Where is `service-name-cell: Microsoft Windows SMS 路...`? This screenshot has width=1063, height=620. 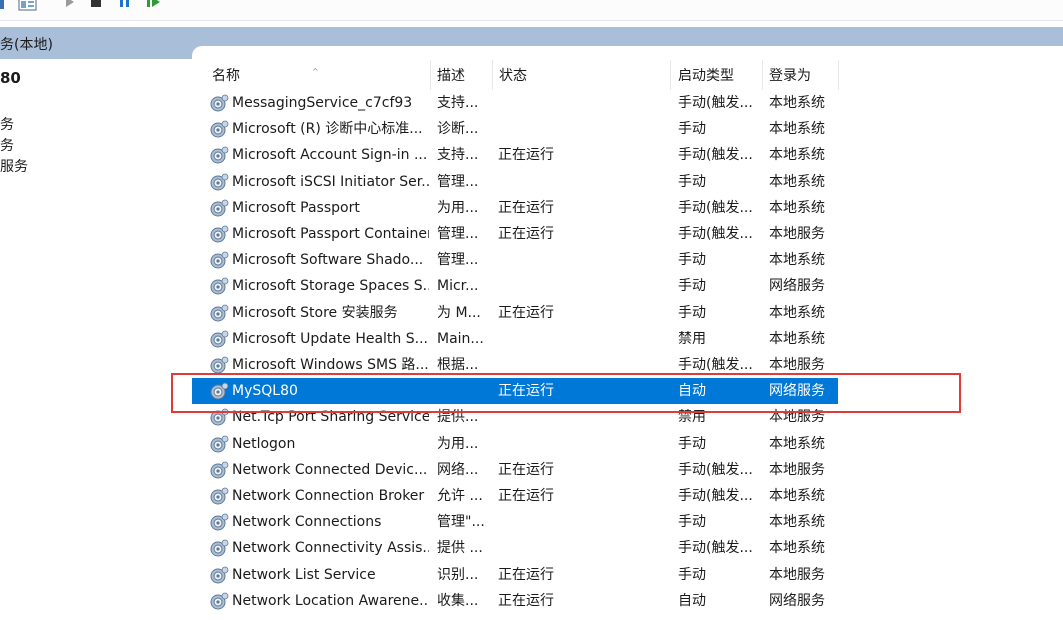
service-name-cell: Microsoft Windows SMS 路... is located at coordinates (330, 365).